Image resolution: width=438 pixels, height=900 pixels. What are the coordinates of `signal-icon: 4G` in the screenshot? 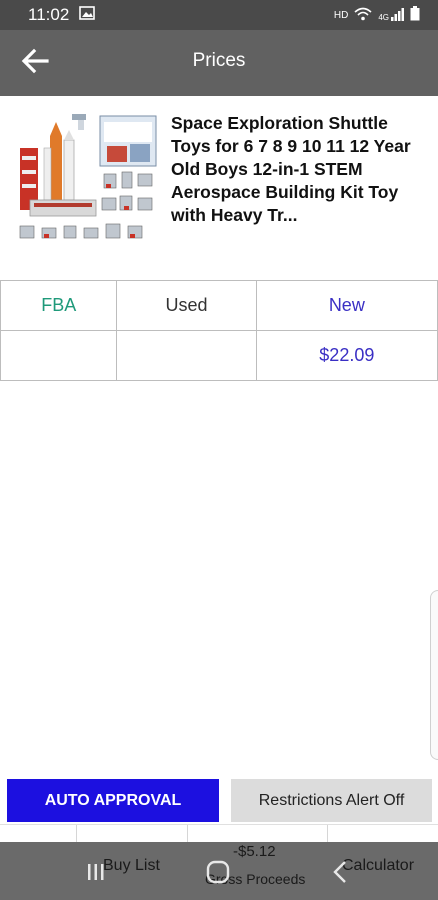 It's located at (391, 15).